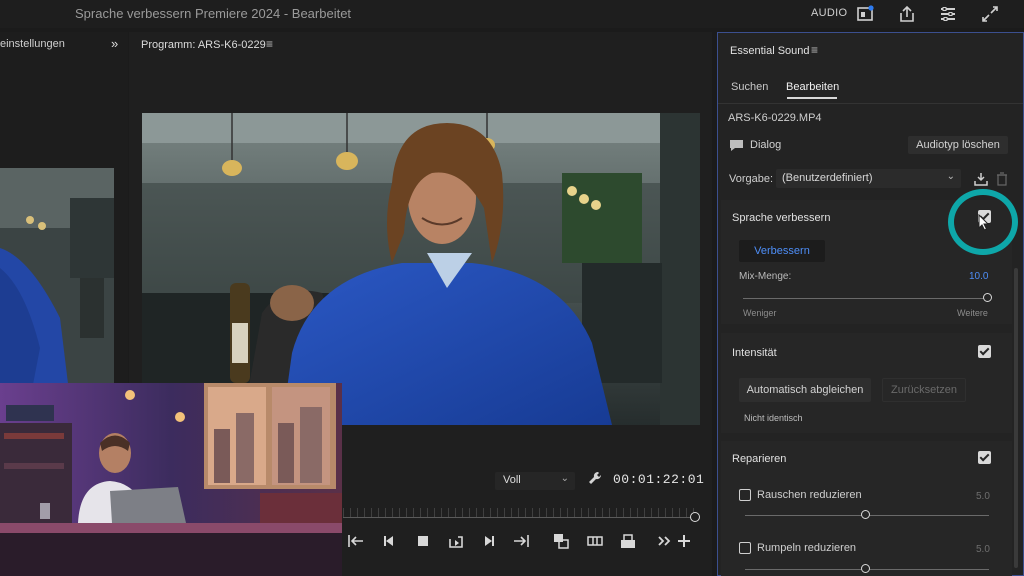 The height and width of the screenshot is (576, 1024). Describe the element at coordinates (981, 179) in the screenshot. I see `save-preset-icon` at that location.